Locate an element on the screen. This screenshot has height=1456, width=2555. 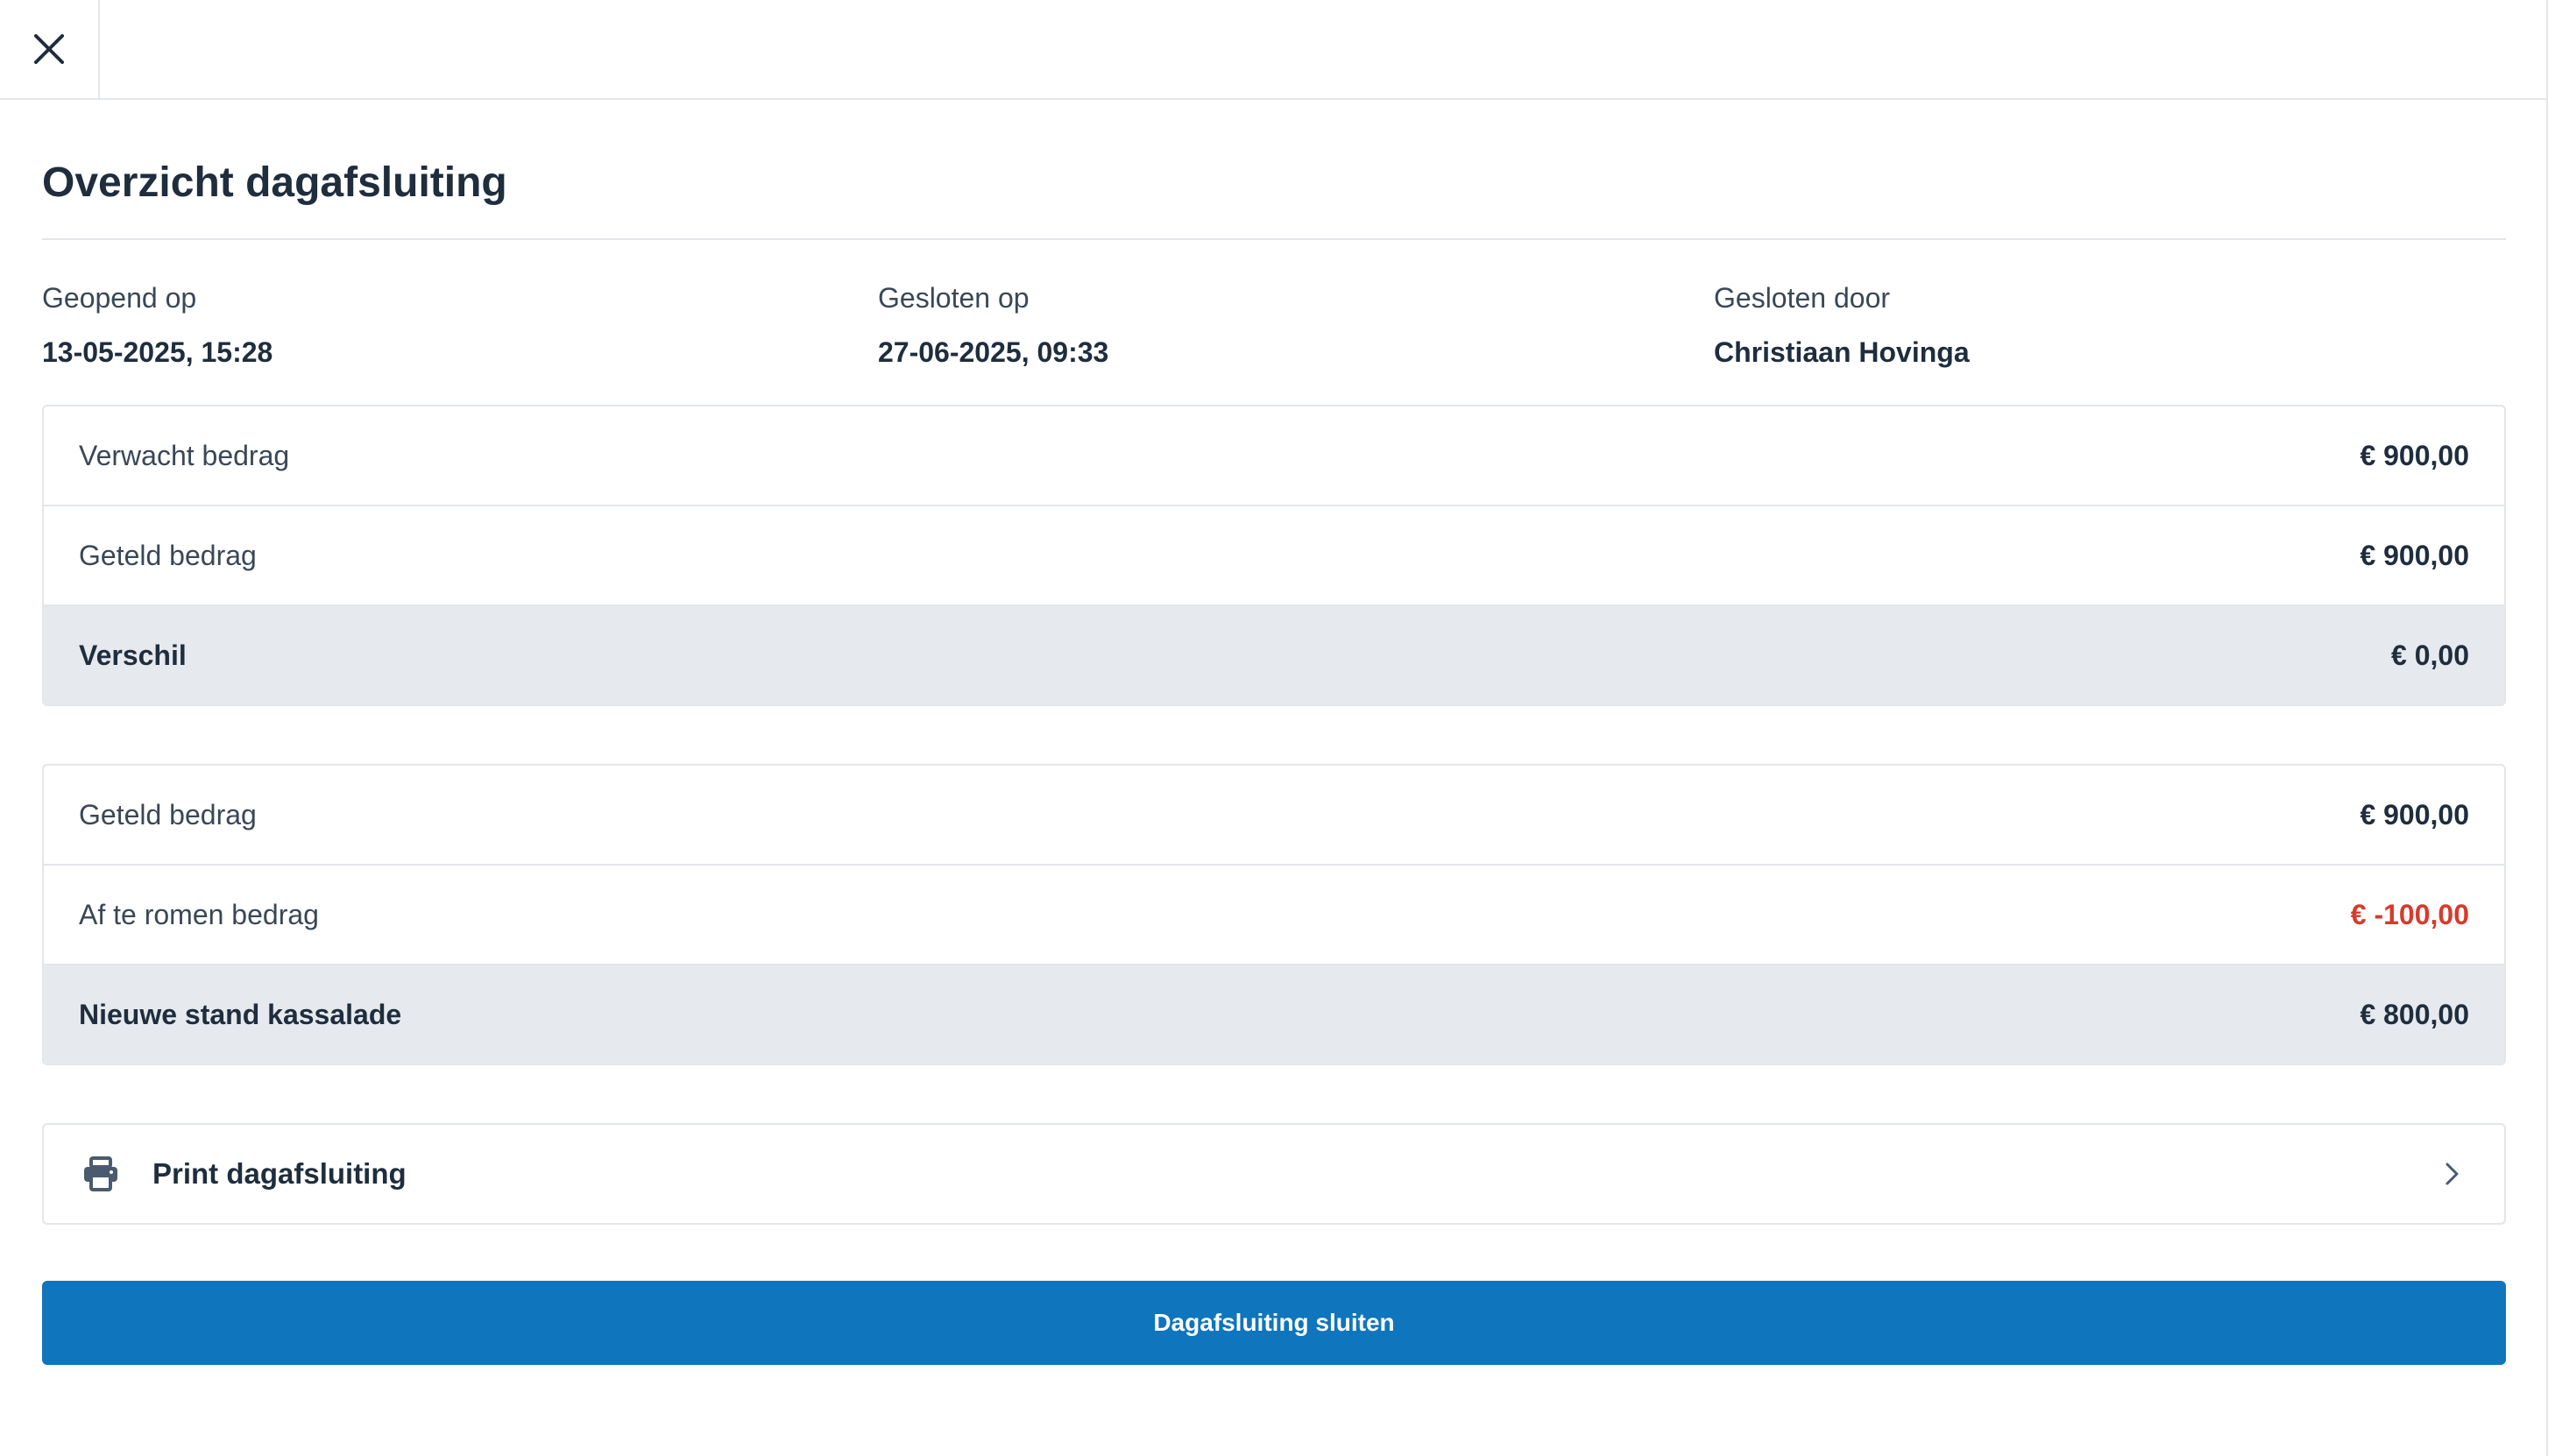
page-background is located at coordinates (2552, 728).